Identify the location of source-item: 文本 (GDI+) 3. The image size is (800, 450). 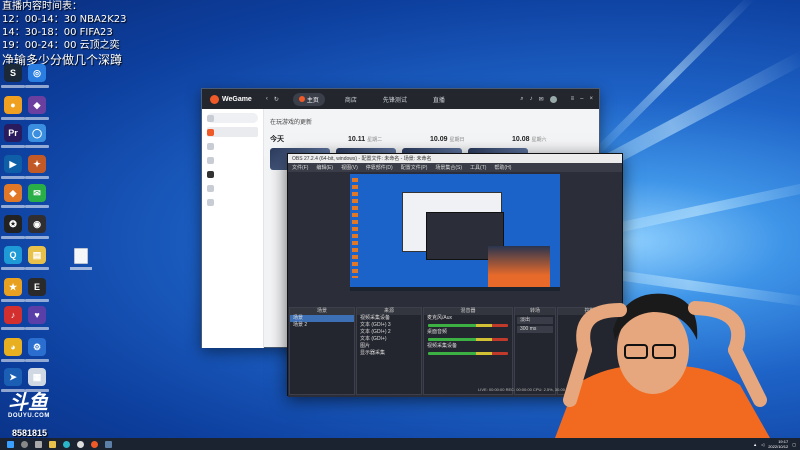
(389, 325).